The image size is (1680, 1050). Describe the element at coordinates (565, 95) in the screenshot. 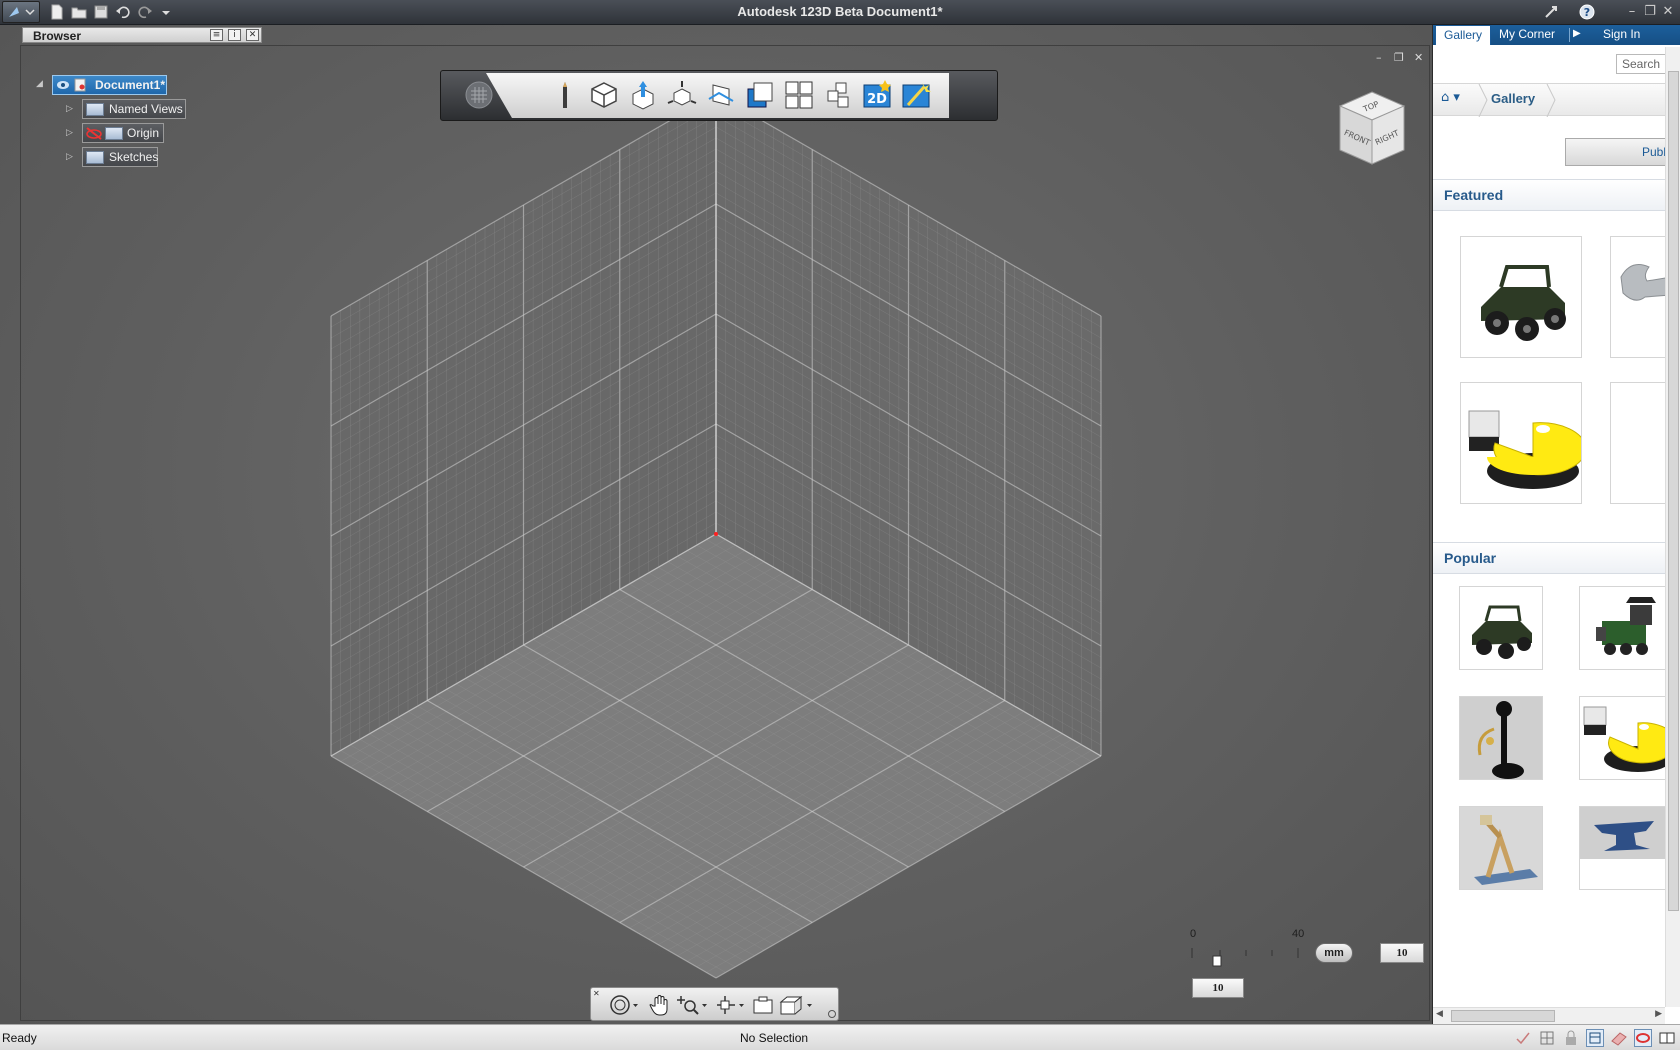

I see `sketch-icon` at that location.